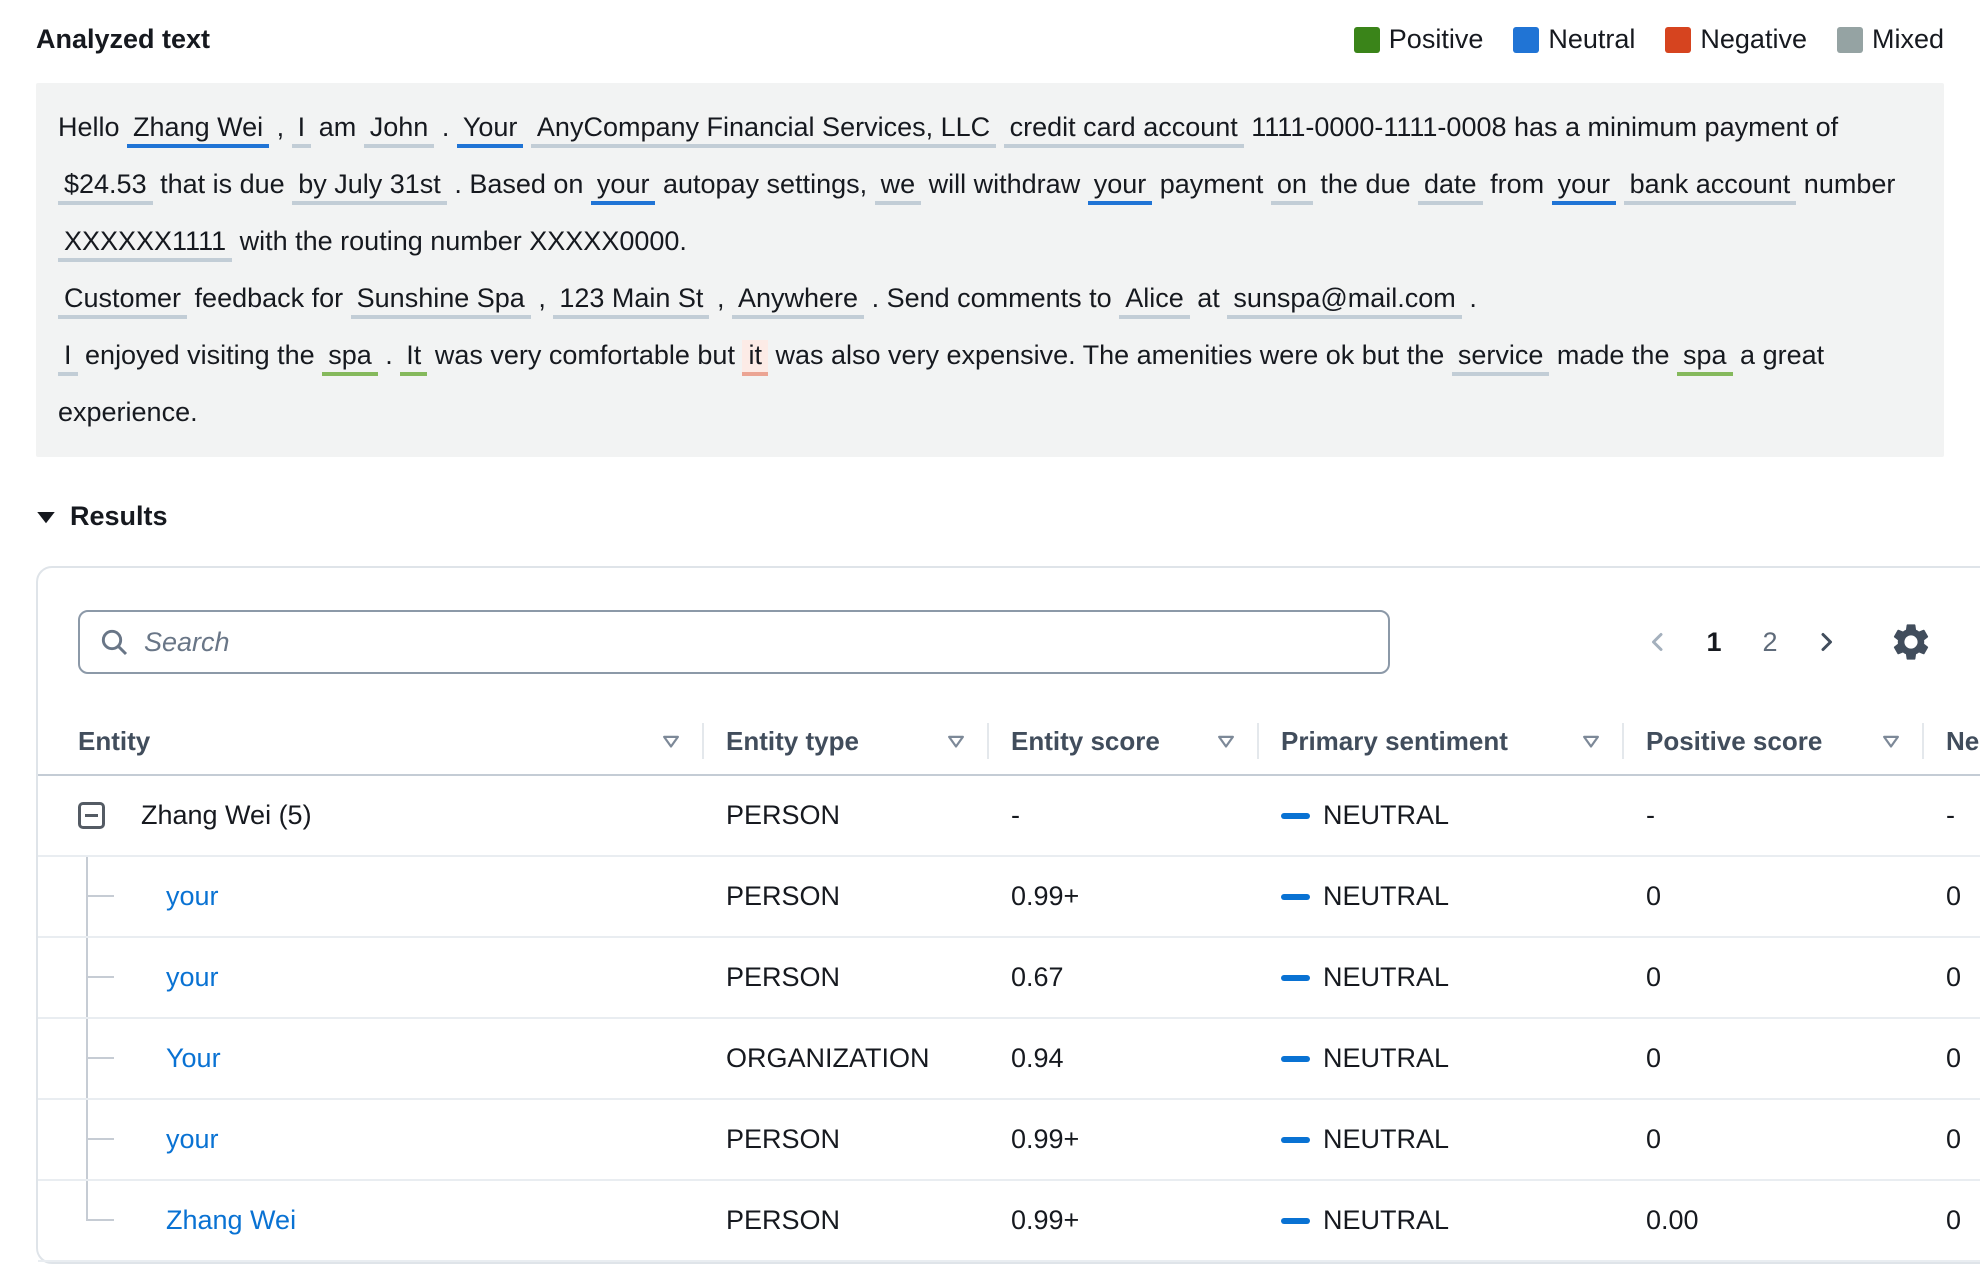 Image resolution: width=1980 pixels, height=1272 pixels. What do you see at coordinates (1439, 741) in the screenshot?
I see `column-header-primary-sentiment: Primary sentiment` at bounding box center [1439, 741].